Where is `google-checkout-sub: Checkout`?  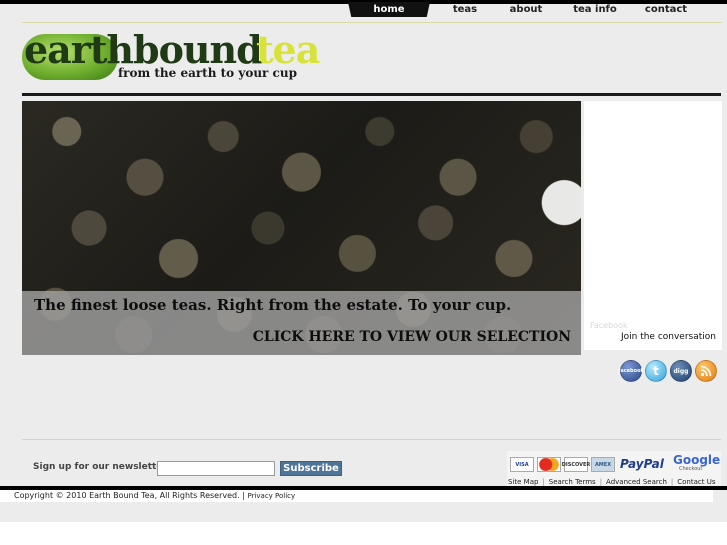
google-checkout-sub: Checkout is located at coordinates (691, 469).